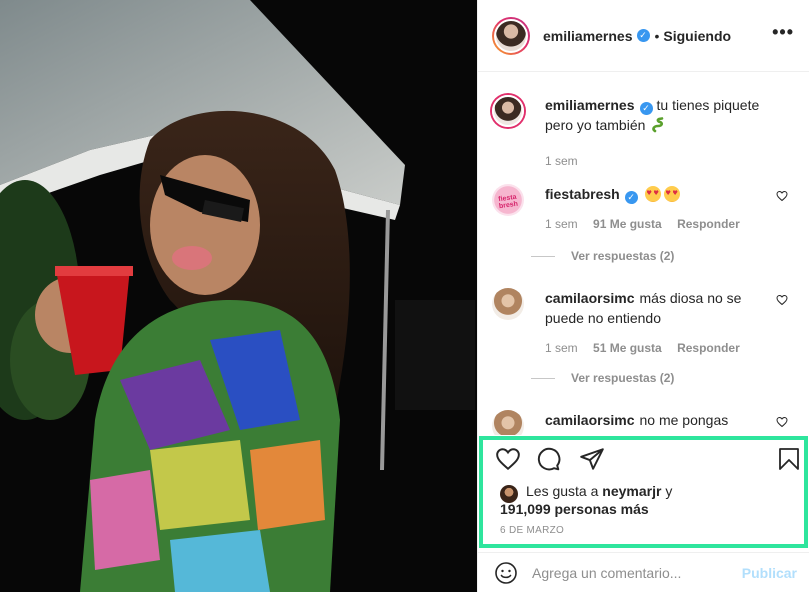 This screenshot has width=809, height=592. What do you see at coordinates (508, 459) in the screenshot?
I see `heart-icon` at bounding box center [508, 459].